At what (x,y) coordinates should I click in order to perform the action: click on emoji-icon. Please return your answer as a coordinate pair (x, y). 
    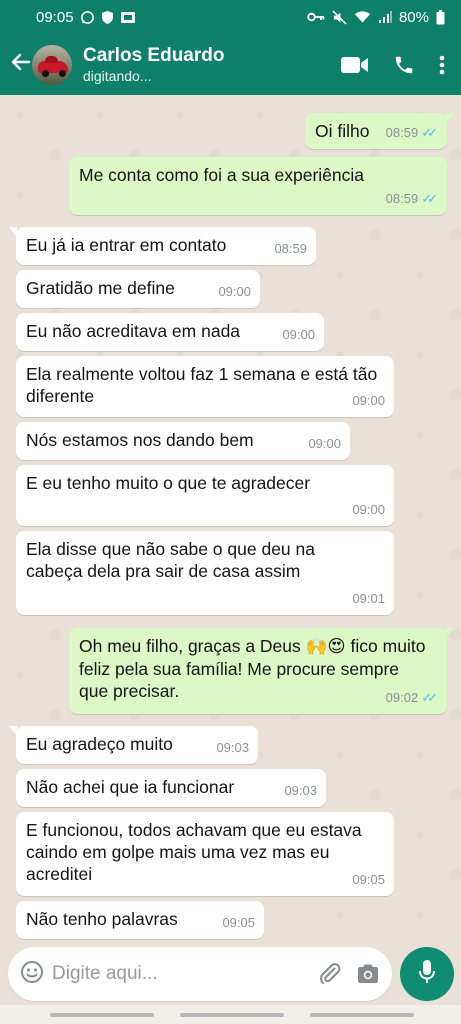
    Looking at the image, I should click on (32, 974).